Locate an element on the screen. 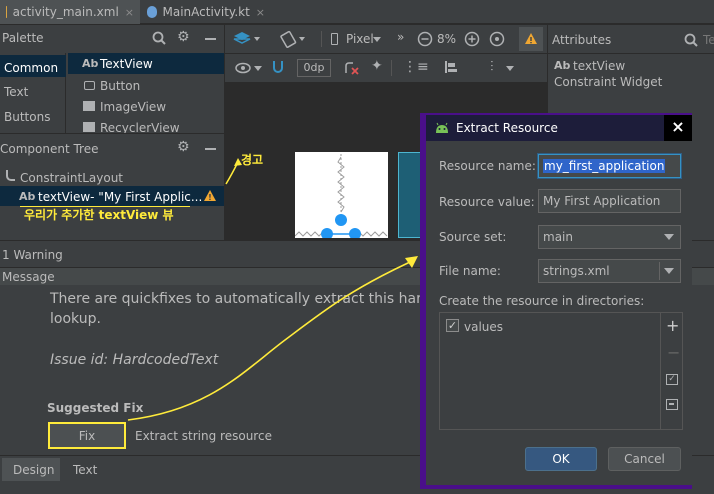  resource-value-field: My First Application is located at coordinates (609, 201).